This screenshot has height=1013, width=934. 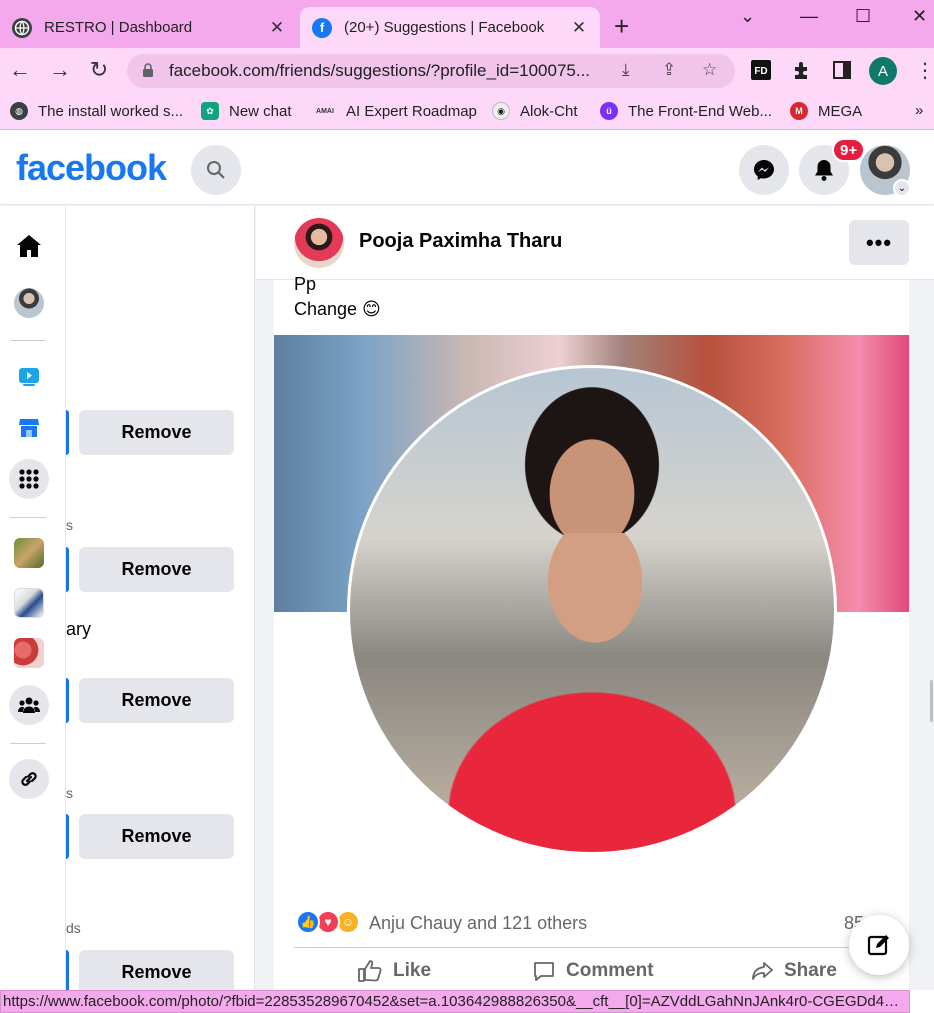 I want to click on new-message-button, so click(x=879, y=945).